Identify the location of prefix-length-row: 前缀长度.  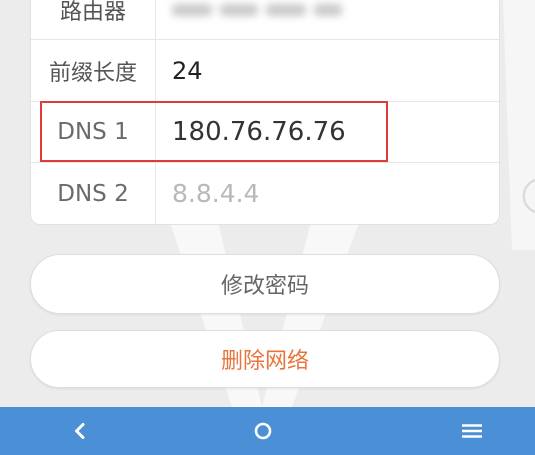
(265, 71).